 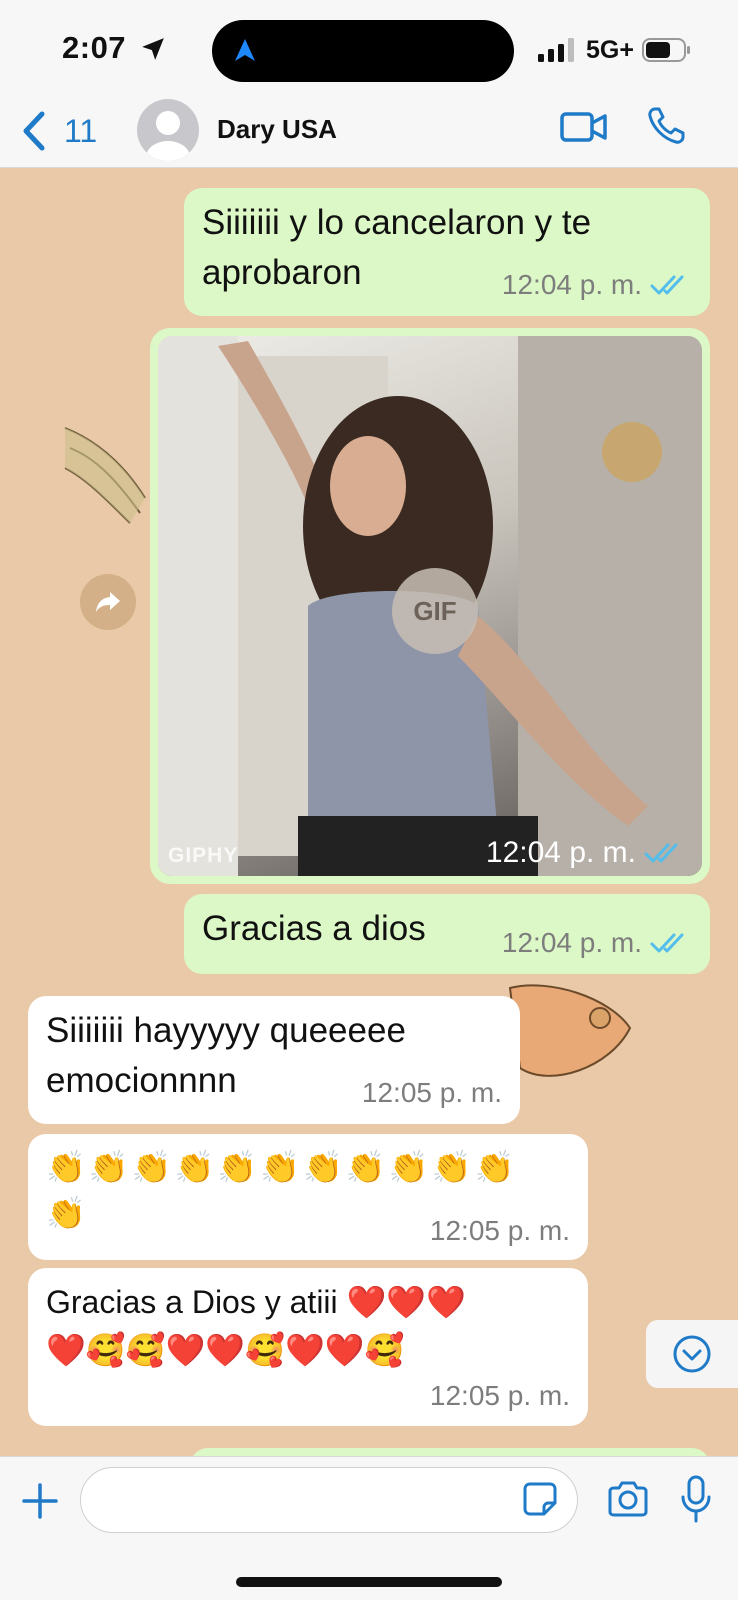 What do you see at coordinates (40, 1501) in the screenshot?
I see `plus-icon` at bounding box center [40, 1501].